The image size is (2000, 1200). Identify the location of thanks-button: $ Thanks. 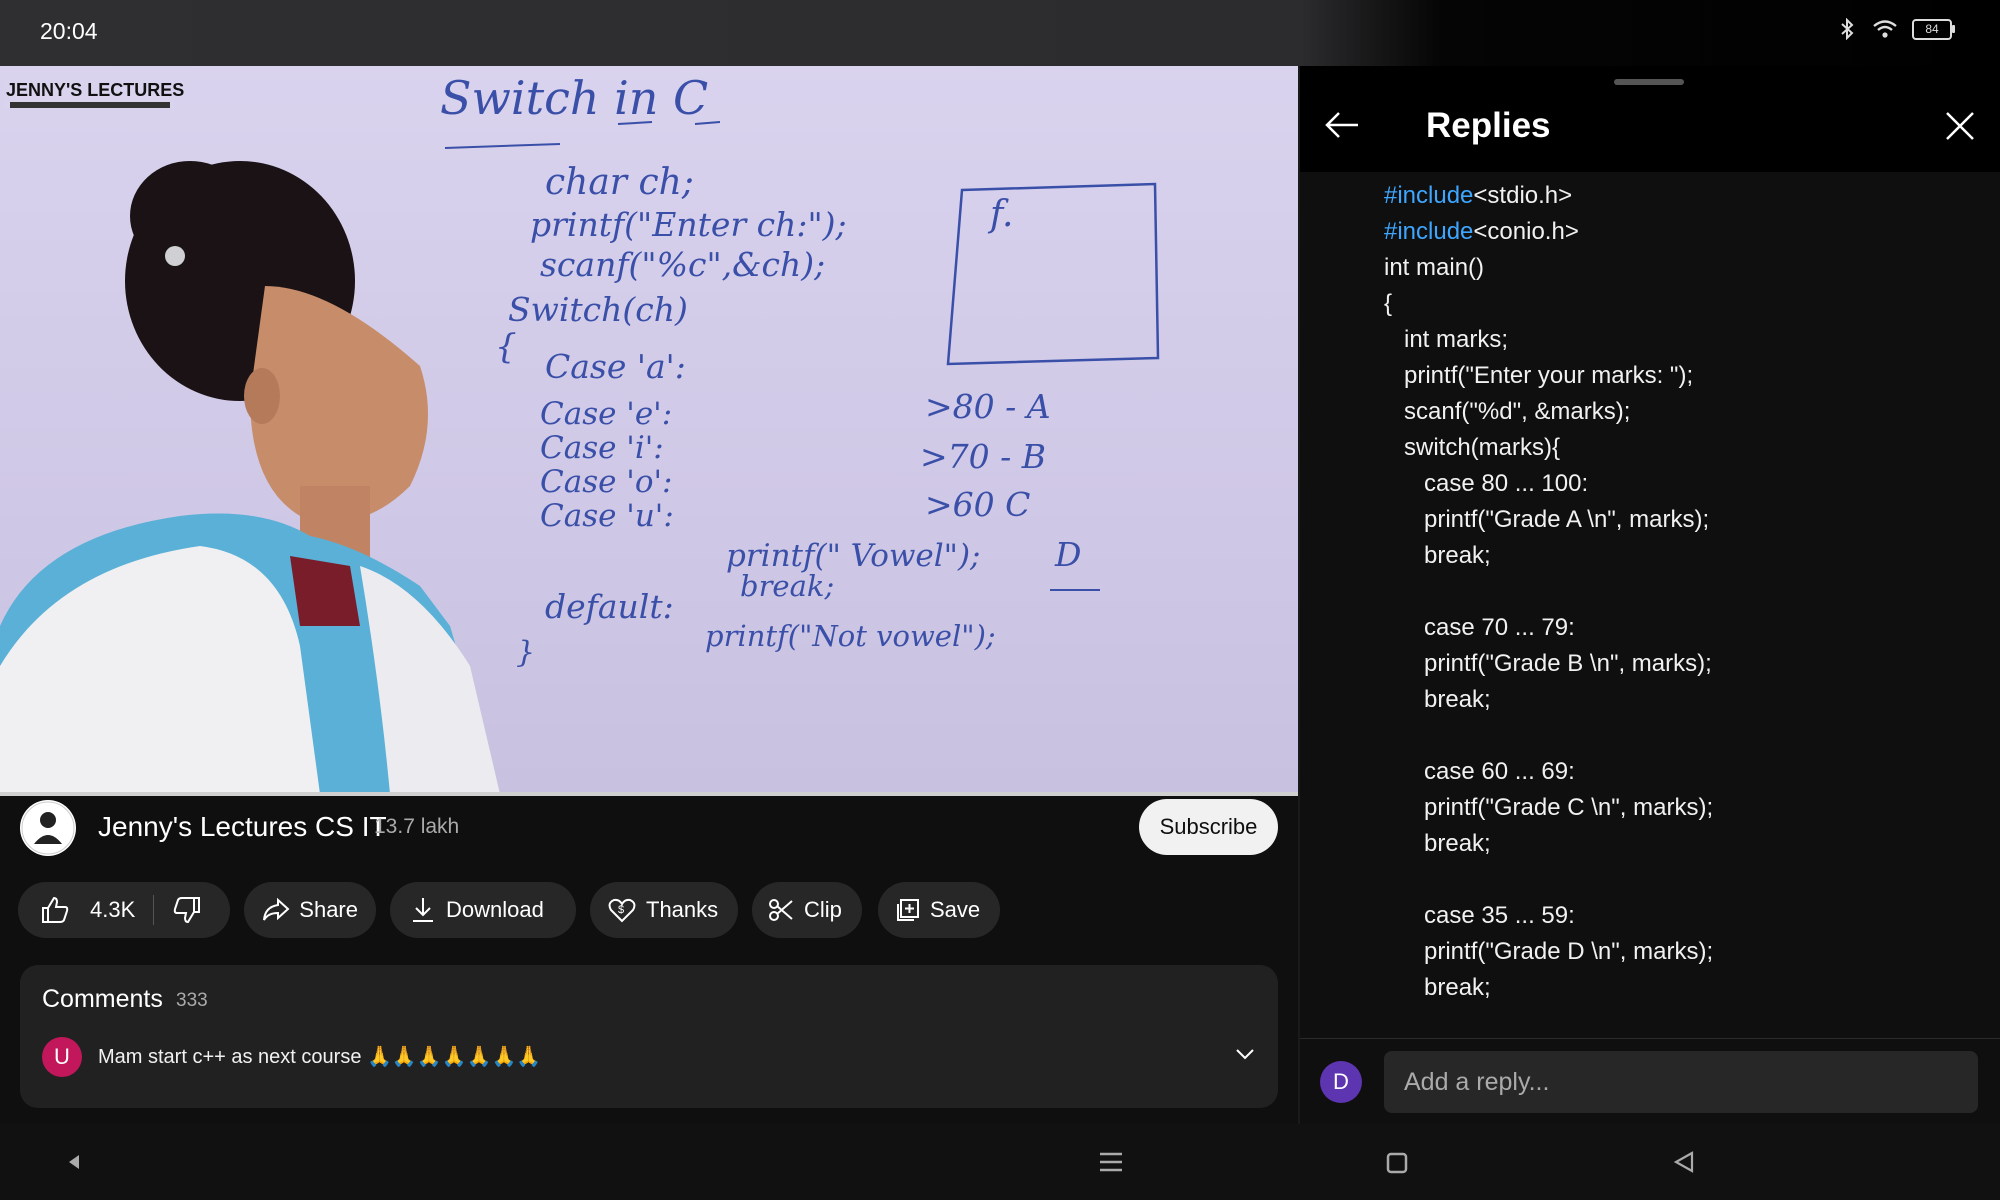
(664, 910).